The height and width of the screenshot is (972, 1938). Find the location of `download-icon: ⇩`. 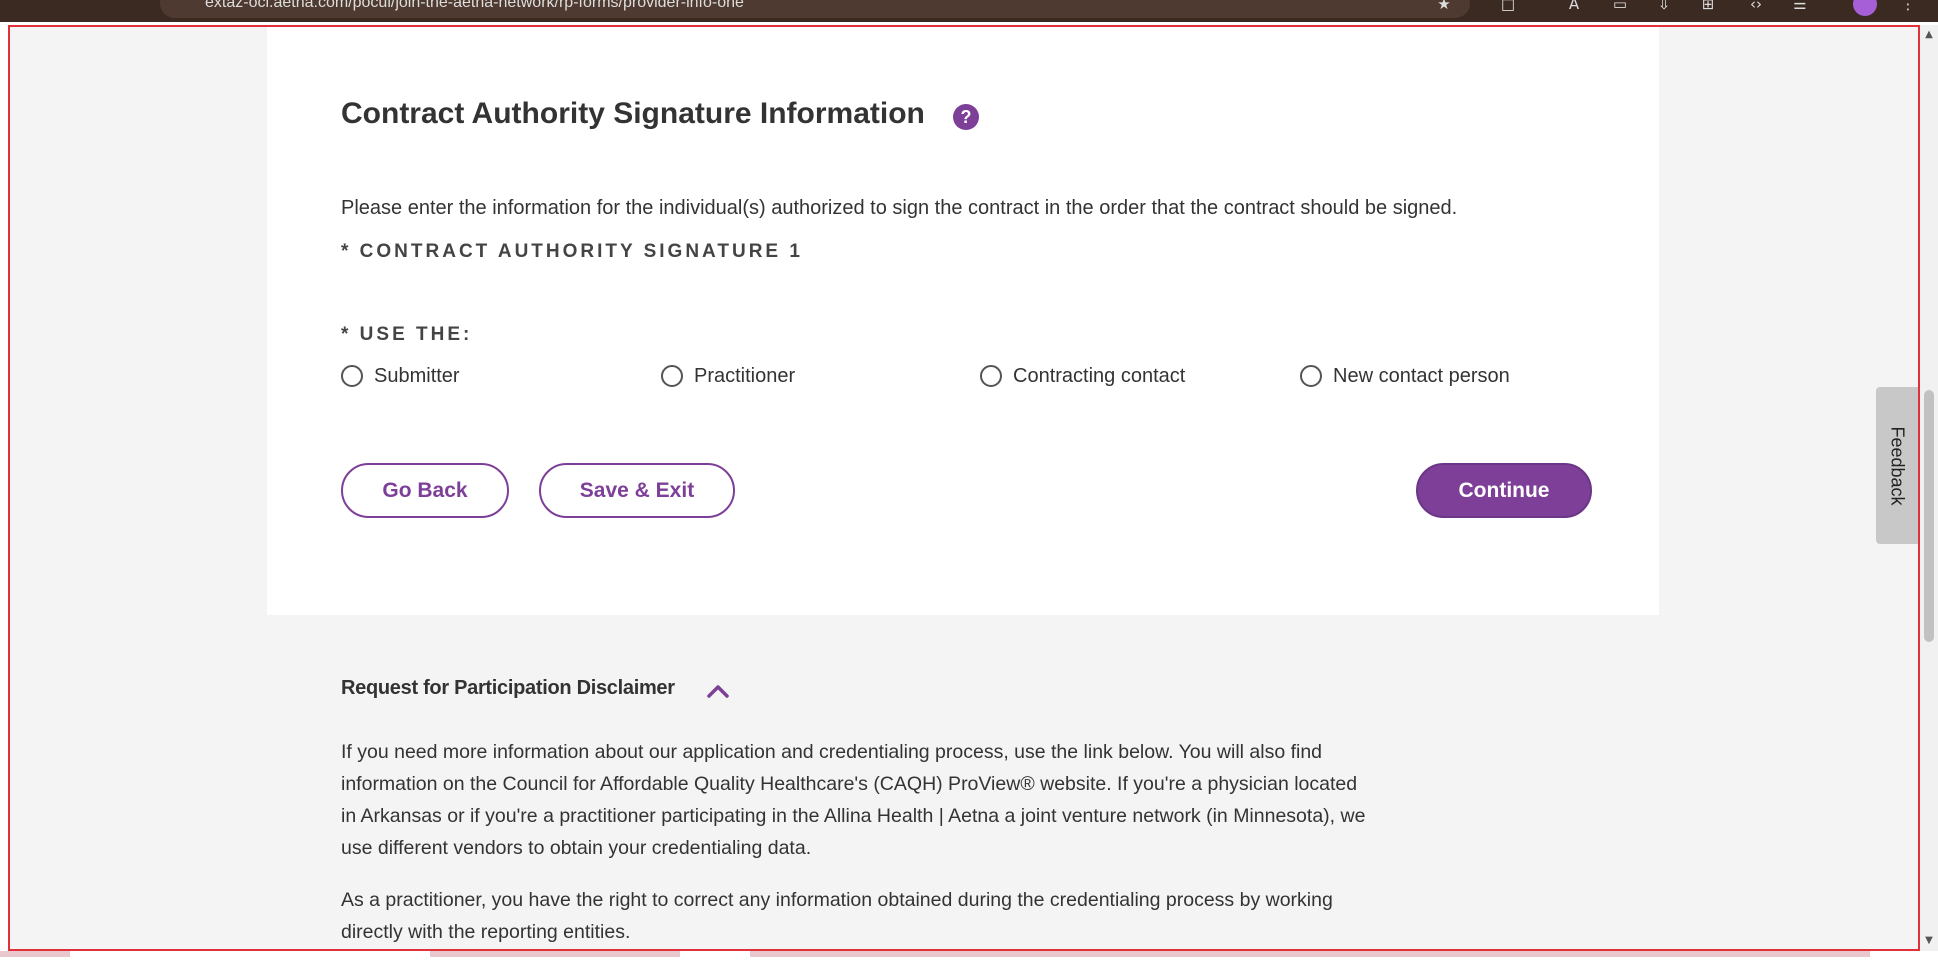

download-icon: ⇩ is located at coordinates (1664, 6).